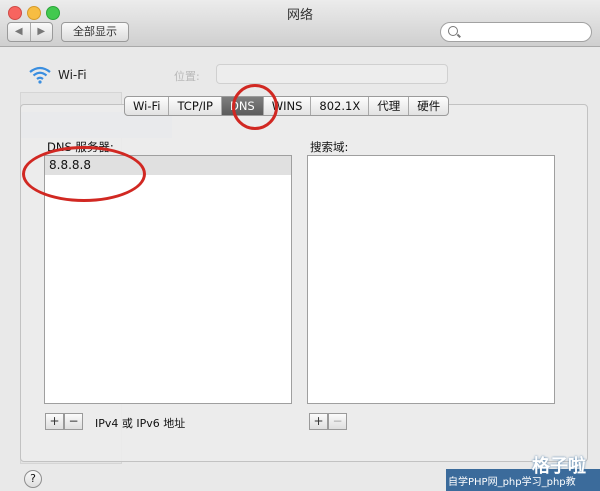  I want to click on add-search-domain-button: +, so click(318, 421).